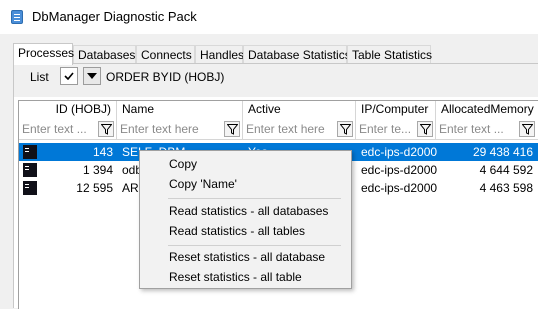  I want to click on filter-input-memory, so click(478, 129).